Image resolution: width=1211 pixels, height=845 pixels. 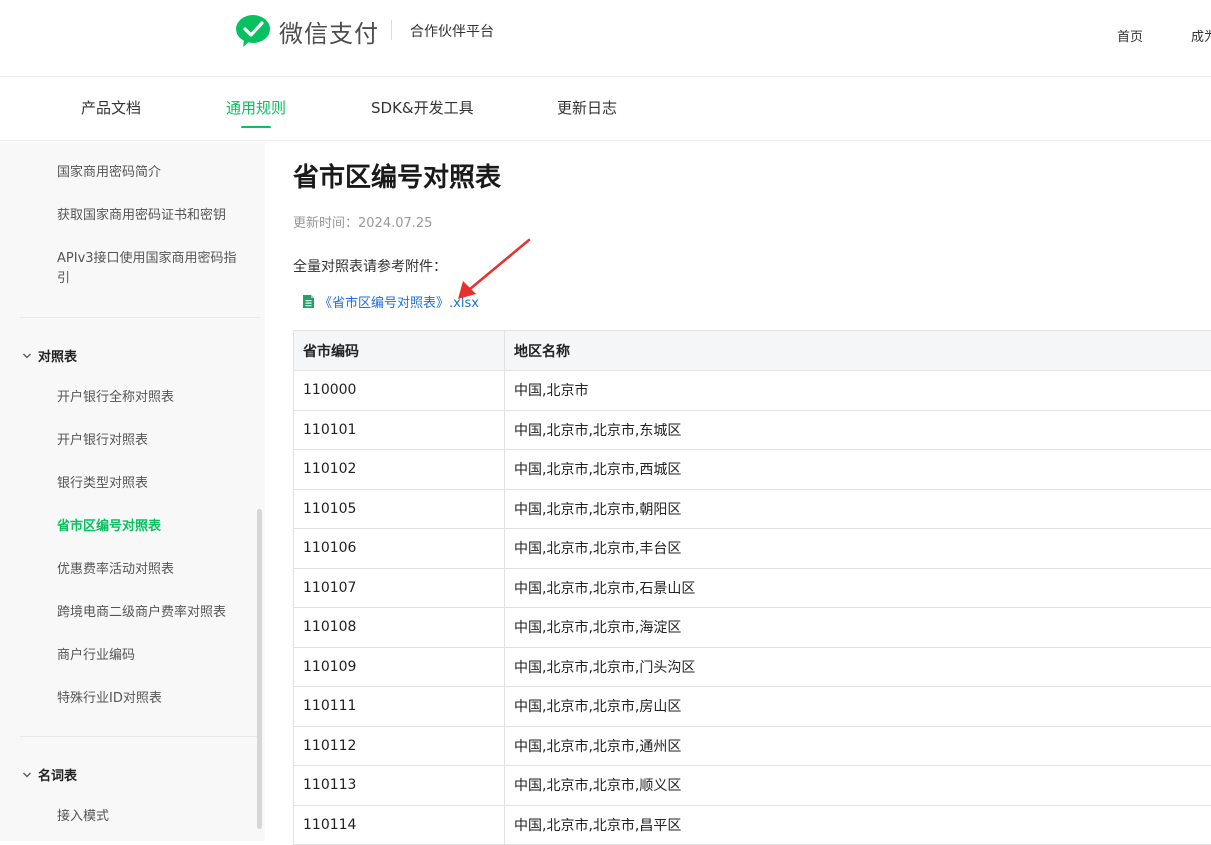 I want to click on cell-code: 110000, so click(x=399, y=391).